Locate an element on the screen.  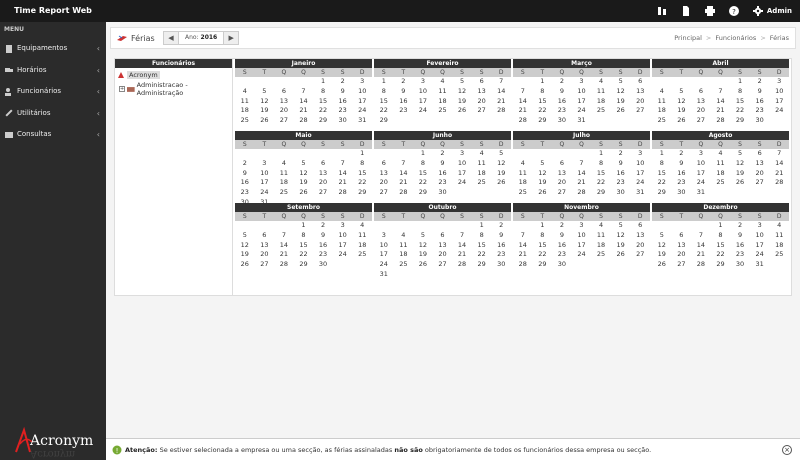
export-icon is located at coordinates (662, 11).